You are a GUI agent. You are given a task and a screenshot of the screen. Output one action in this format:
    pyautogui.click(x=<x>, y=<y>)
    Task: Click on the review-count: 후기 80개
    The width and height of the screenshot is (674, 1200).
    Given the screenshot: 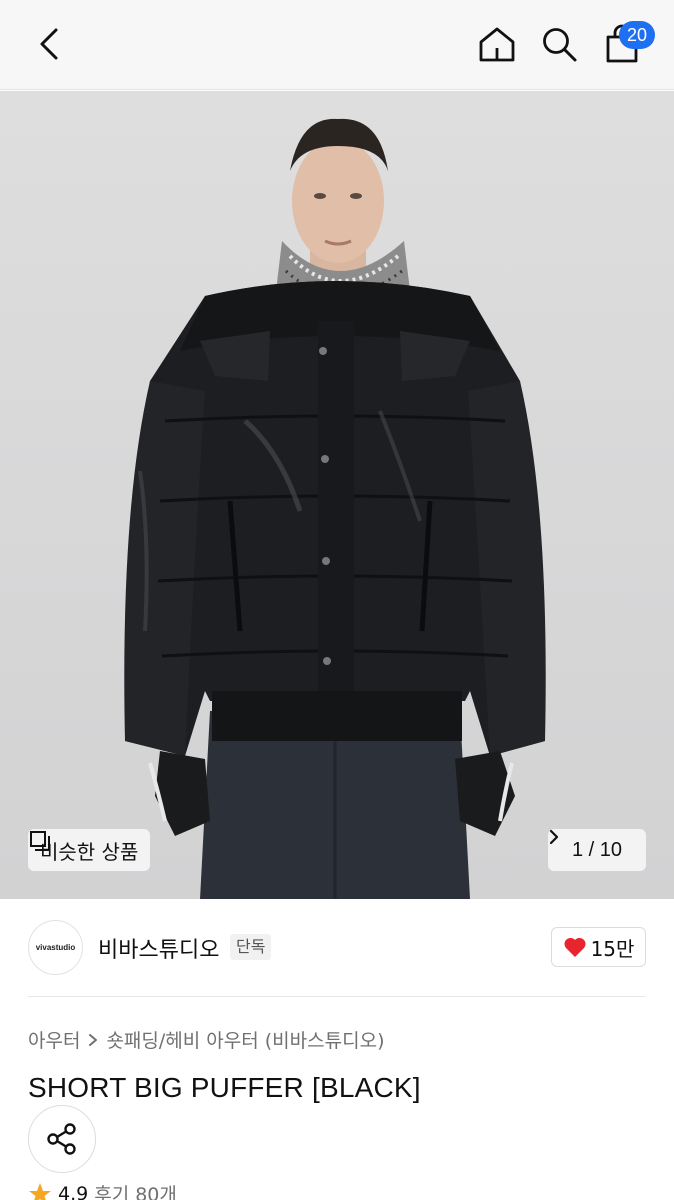 What is the action you would take?
    pyautogui.click(x=135, y=1190)
    